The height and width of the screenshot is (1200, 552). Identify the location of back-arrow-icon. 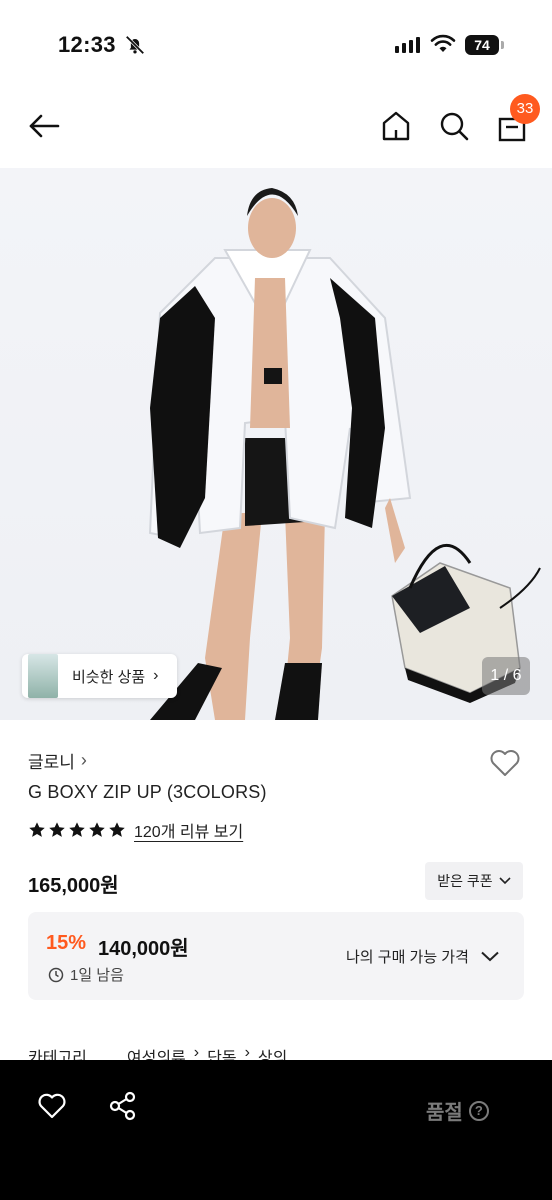
(44, 126).